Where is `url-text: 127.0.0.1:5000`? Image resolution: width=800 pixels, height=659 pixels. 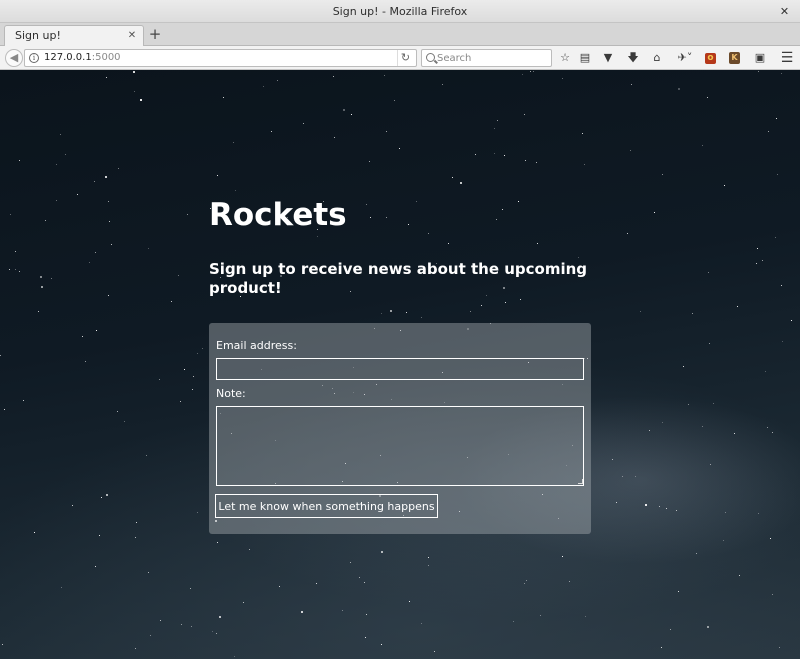
url-text: 127.0.0.1:5000 is located at coordinates (82, 58).